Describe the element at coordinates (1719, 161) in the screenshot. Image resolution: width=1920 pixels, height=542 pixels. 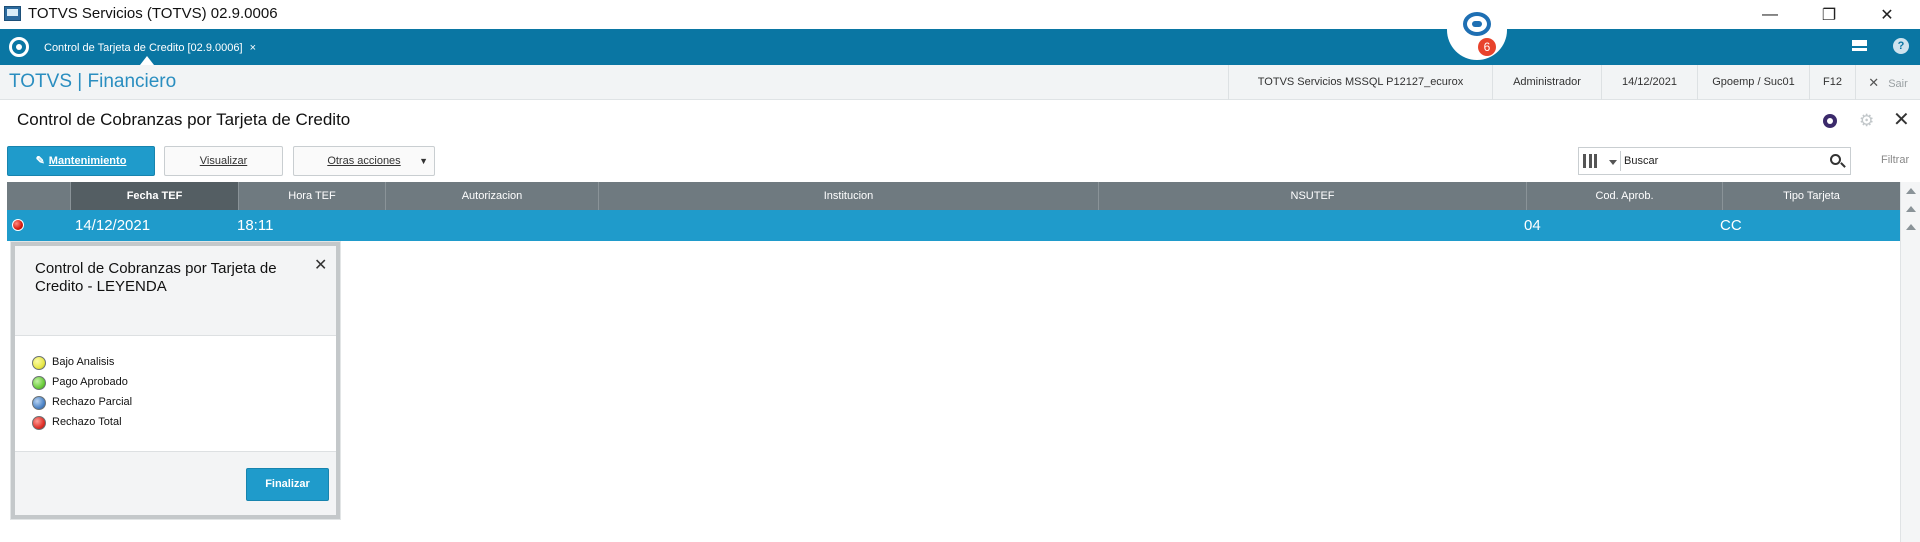
I see `search-input` at that location.